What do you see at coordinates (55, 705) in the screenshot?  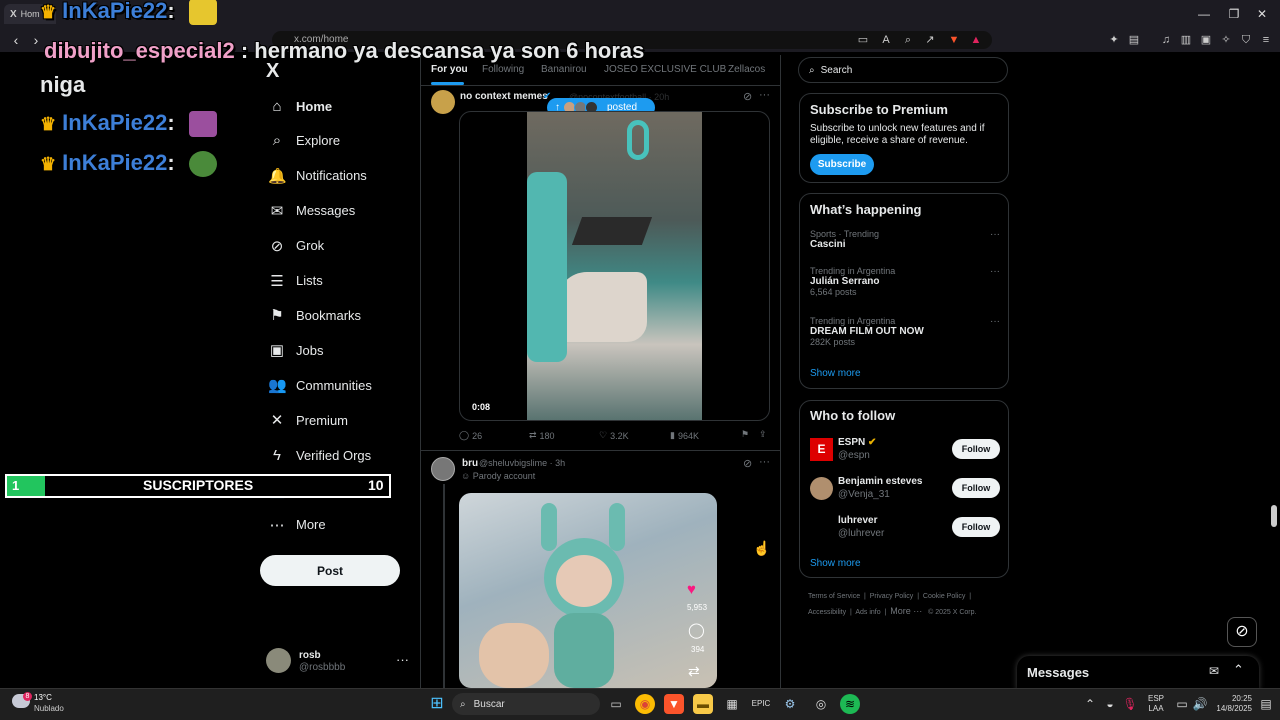 I see `weather-widget: 8 13°C Nublado` at bounding box center [55, 705].